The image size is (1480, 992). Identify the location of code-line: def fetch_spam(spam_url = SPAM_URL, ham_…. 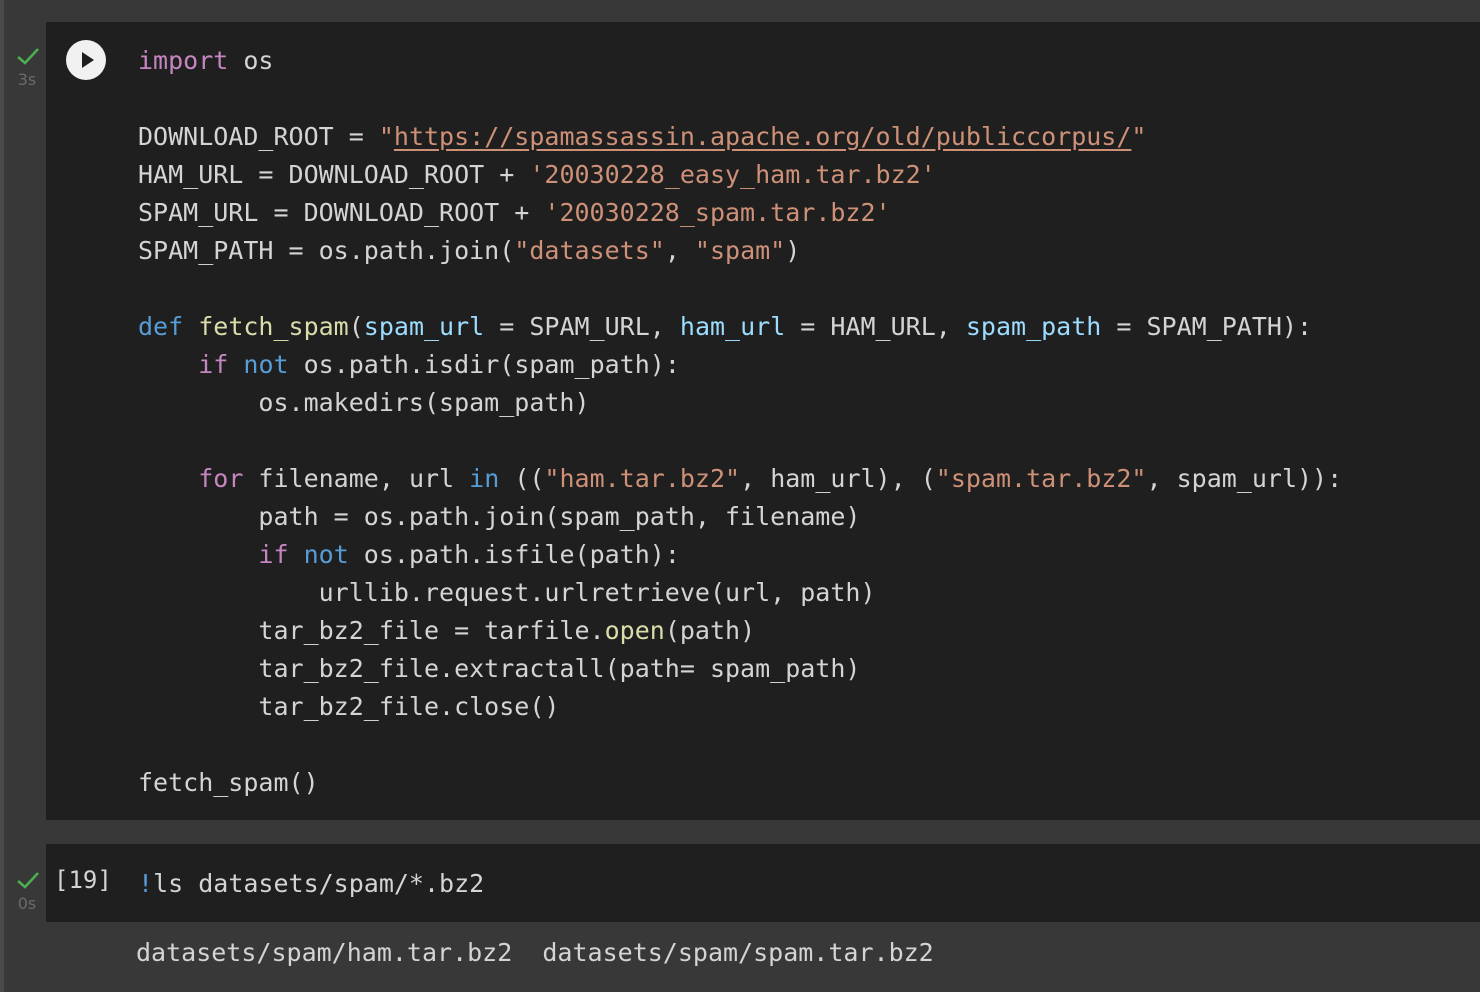
(740, 327).